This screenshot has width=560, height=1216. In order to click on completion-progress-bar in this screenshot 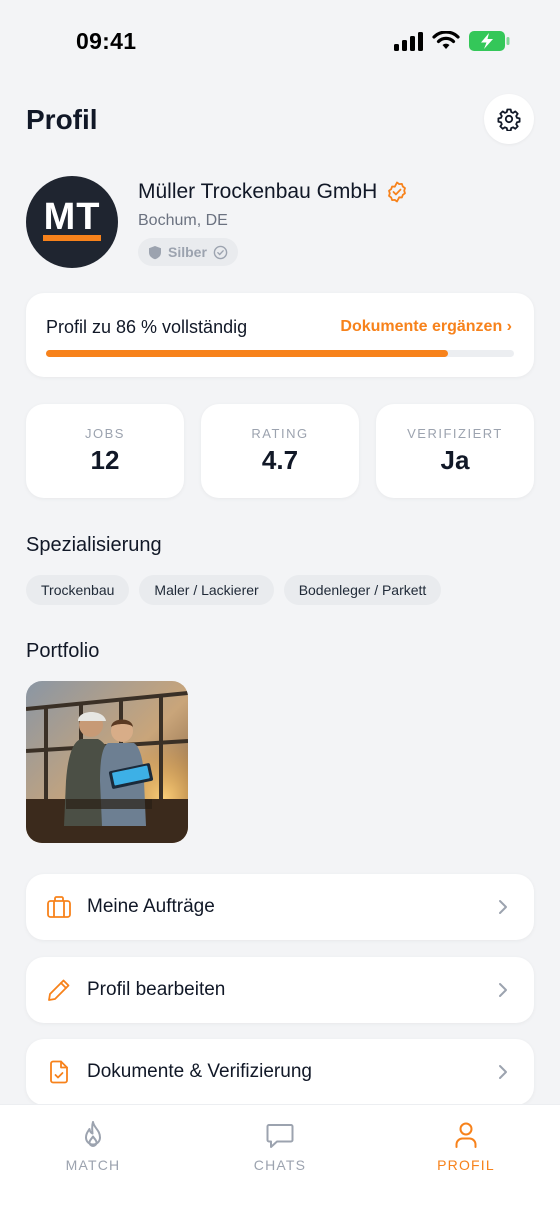, I will do `click(280, 353)`.